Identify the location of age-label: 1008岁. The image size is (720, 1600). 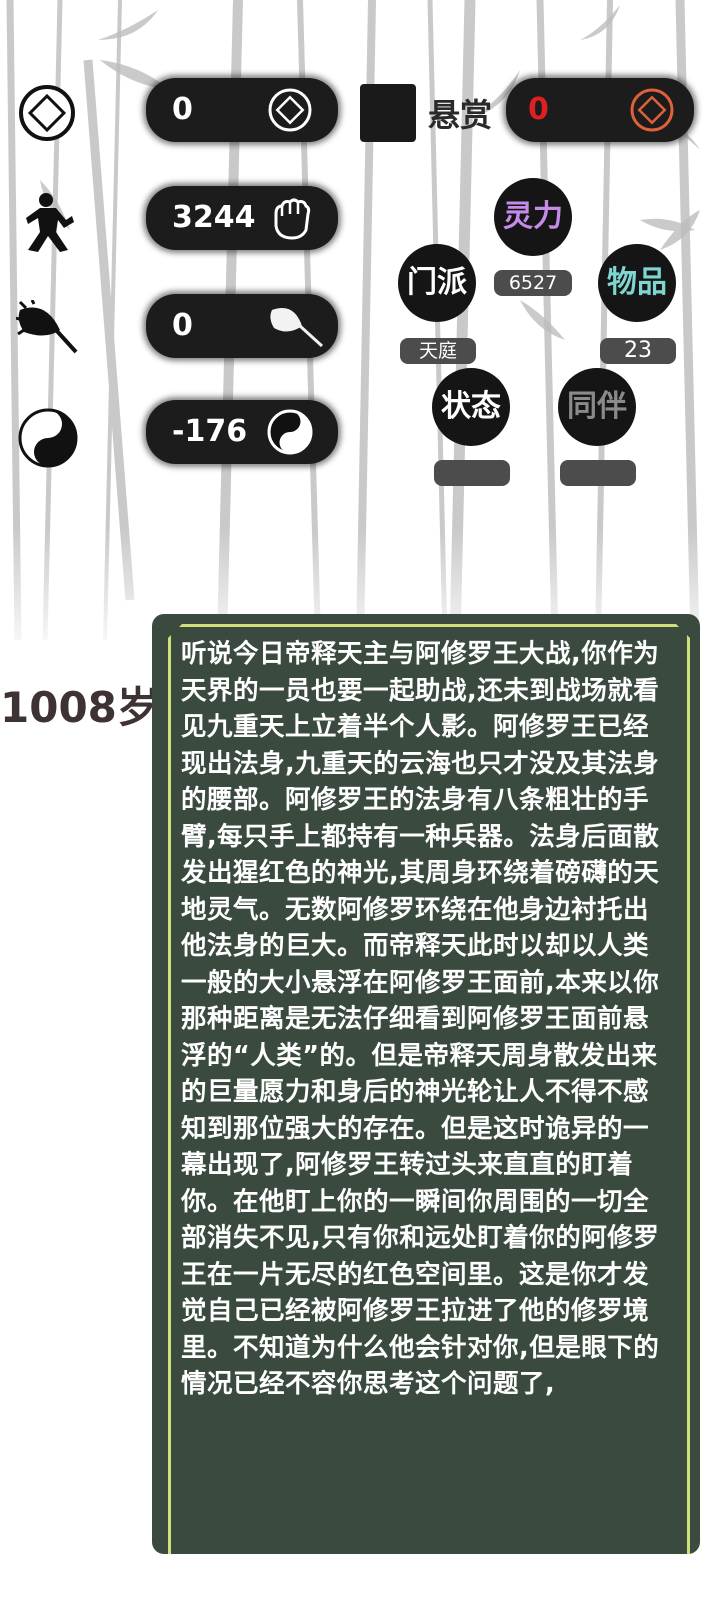
(79, 707).